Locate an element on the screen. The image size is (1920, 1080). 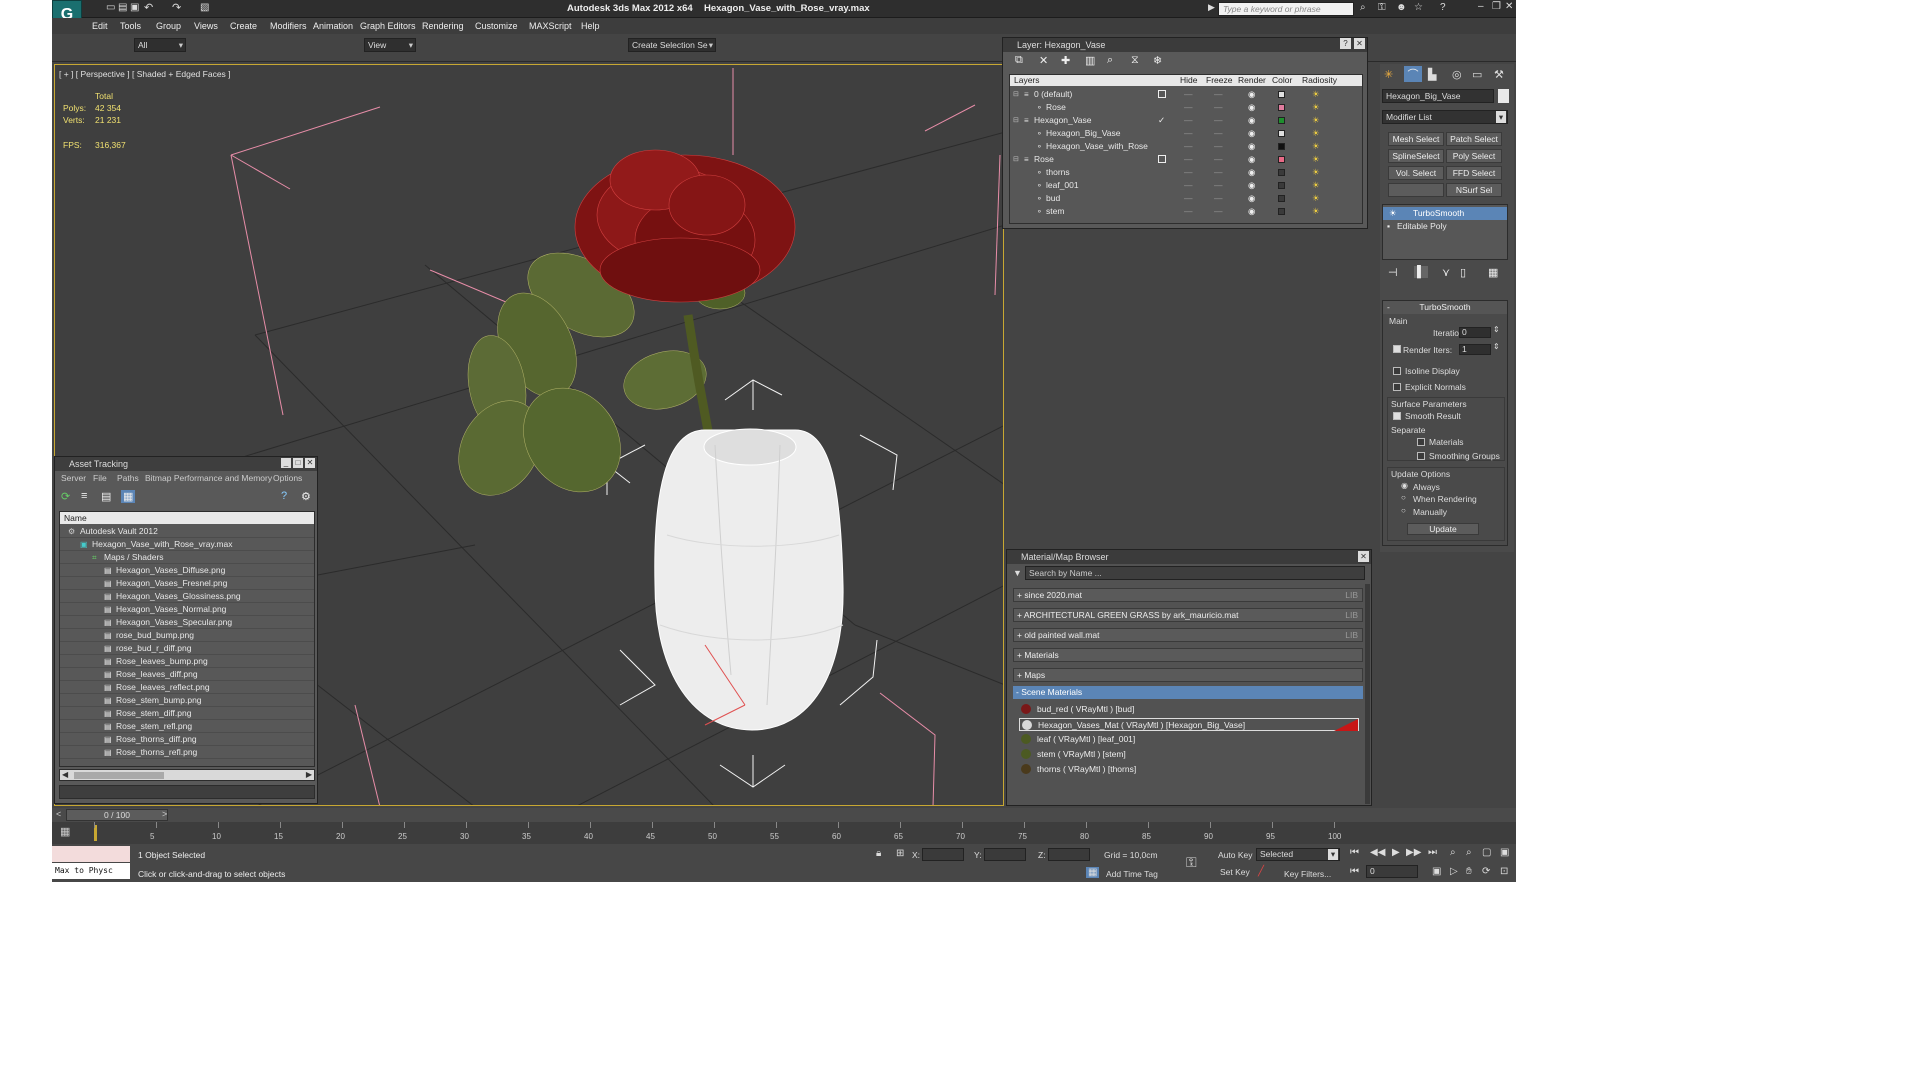
binoculars-icon: ⌕ is located at coordinates (1363, 7).